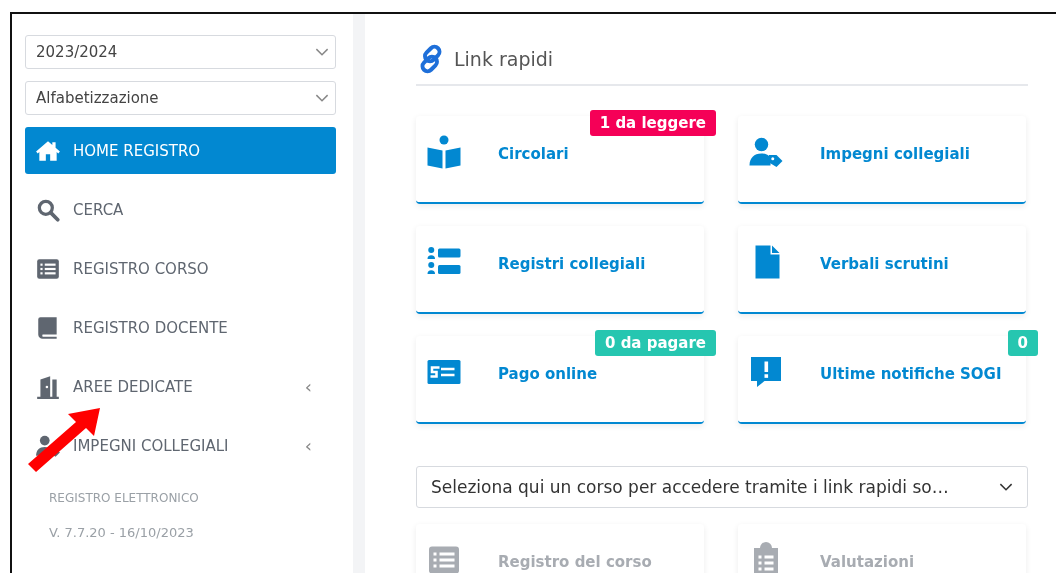  Describe the element at coordinates (180, 327) in the screenshot. I see `menu-item: REGISTRO DOCENTE` at that location.